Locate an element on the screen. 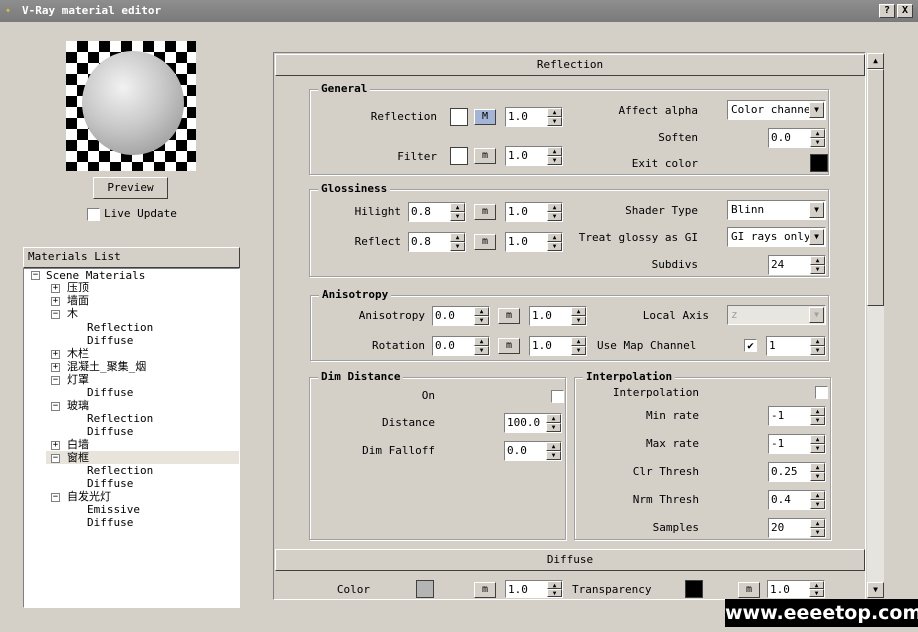 Image resolution: width=918 pixels, height=632 pixels. subdivs-spinner: 24 ▲ ▼ is located at coordinates (797, 265).